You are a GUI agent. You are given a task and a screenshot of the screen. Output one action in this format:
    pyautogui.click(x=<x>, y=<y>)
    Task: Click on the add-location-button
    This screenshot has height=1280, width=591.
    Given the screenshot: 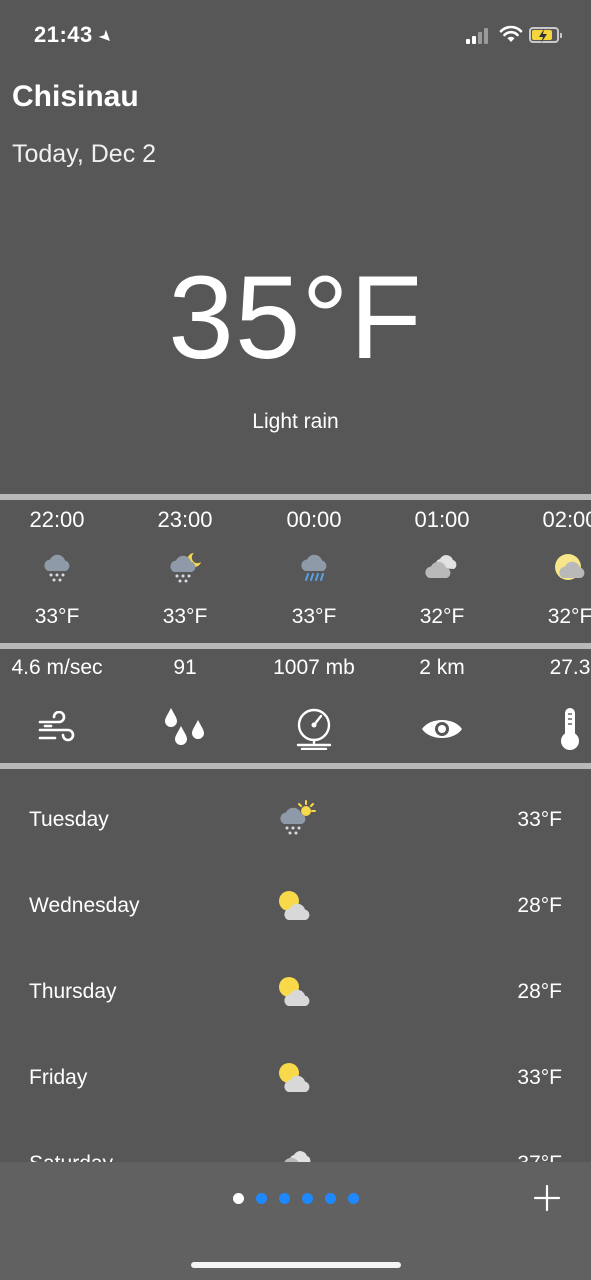 What is the action you would take?
    pyautogui.click(x=547, y=1198)
    